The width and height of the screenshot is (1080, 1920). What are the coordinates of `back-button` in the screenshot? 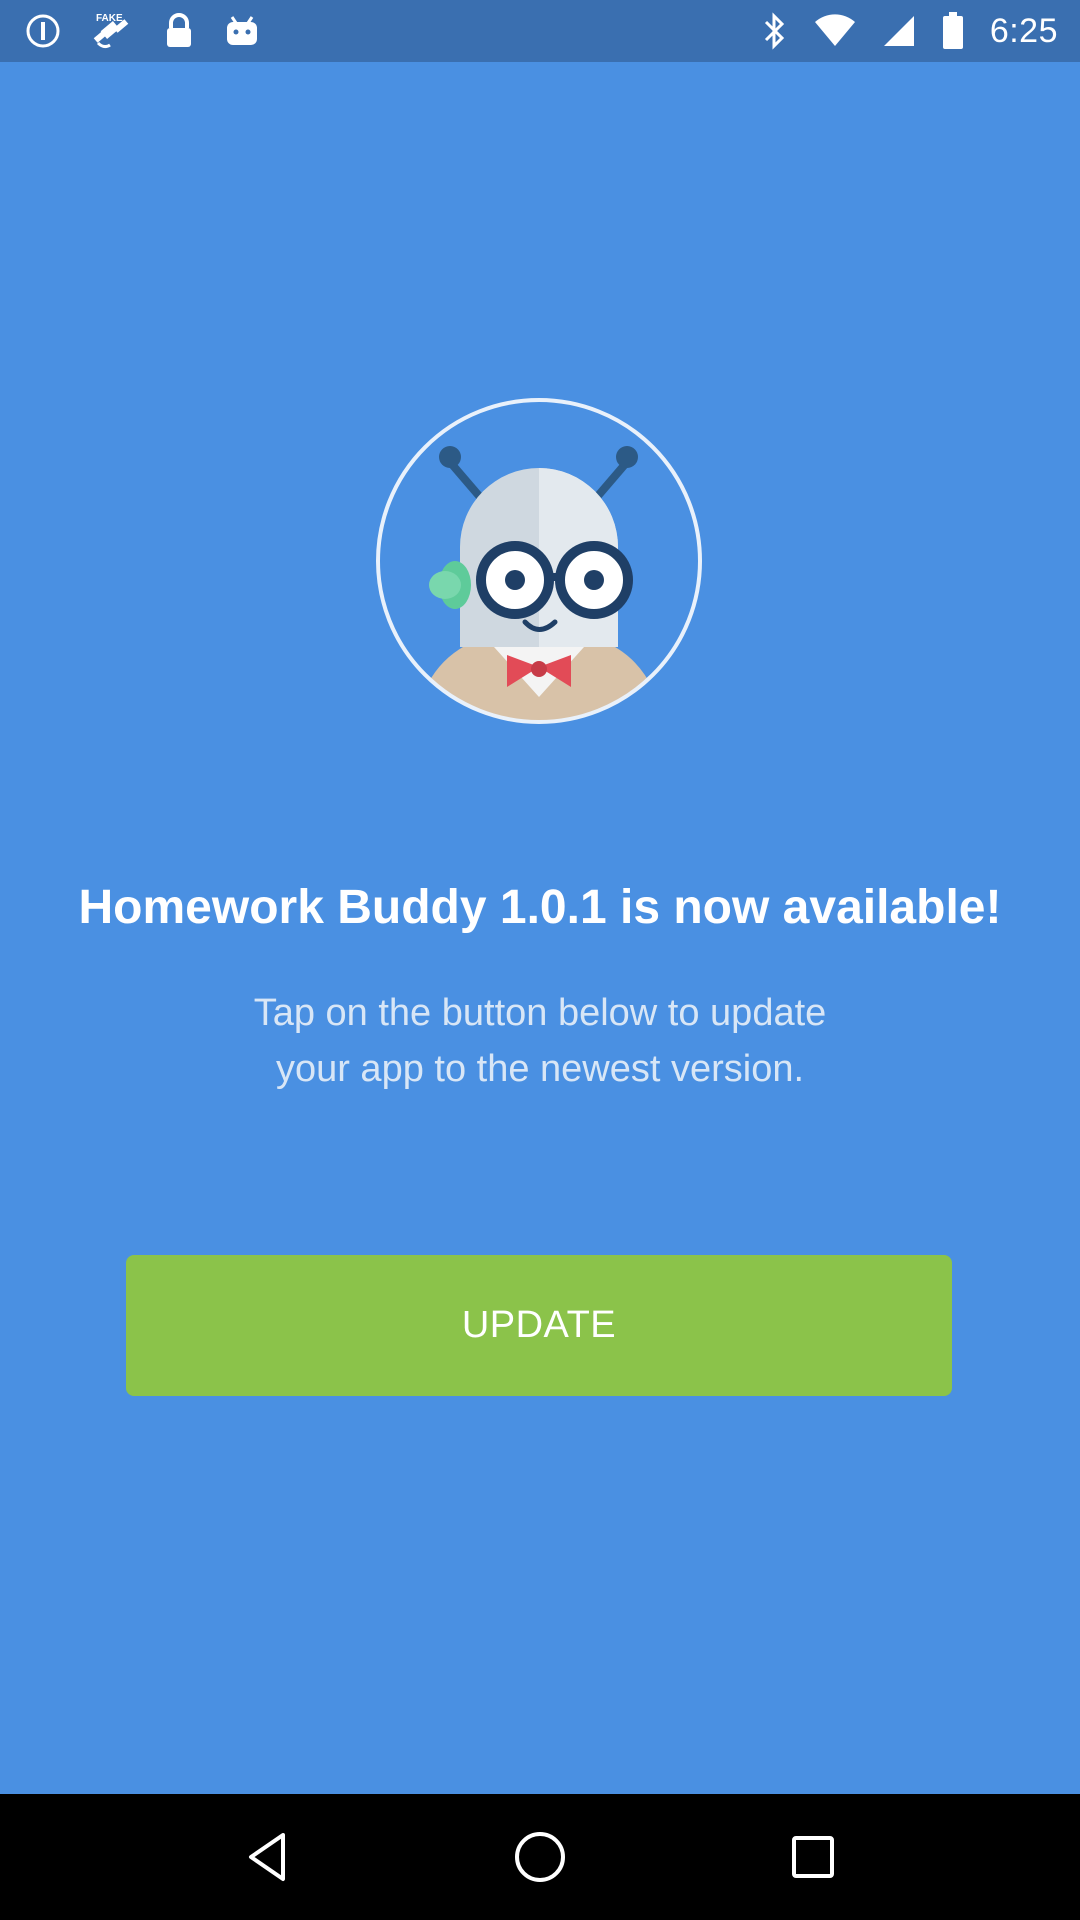 It's located at (267, 1857).